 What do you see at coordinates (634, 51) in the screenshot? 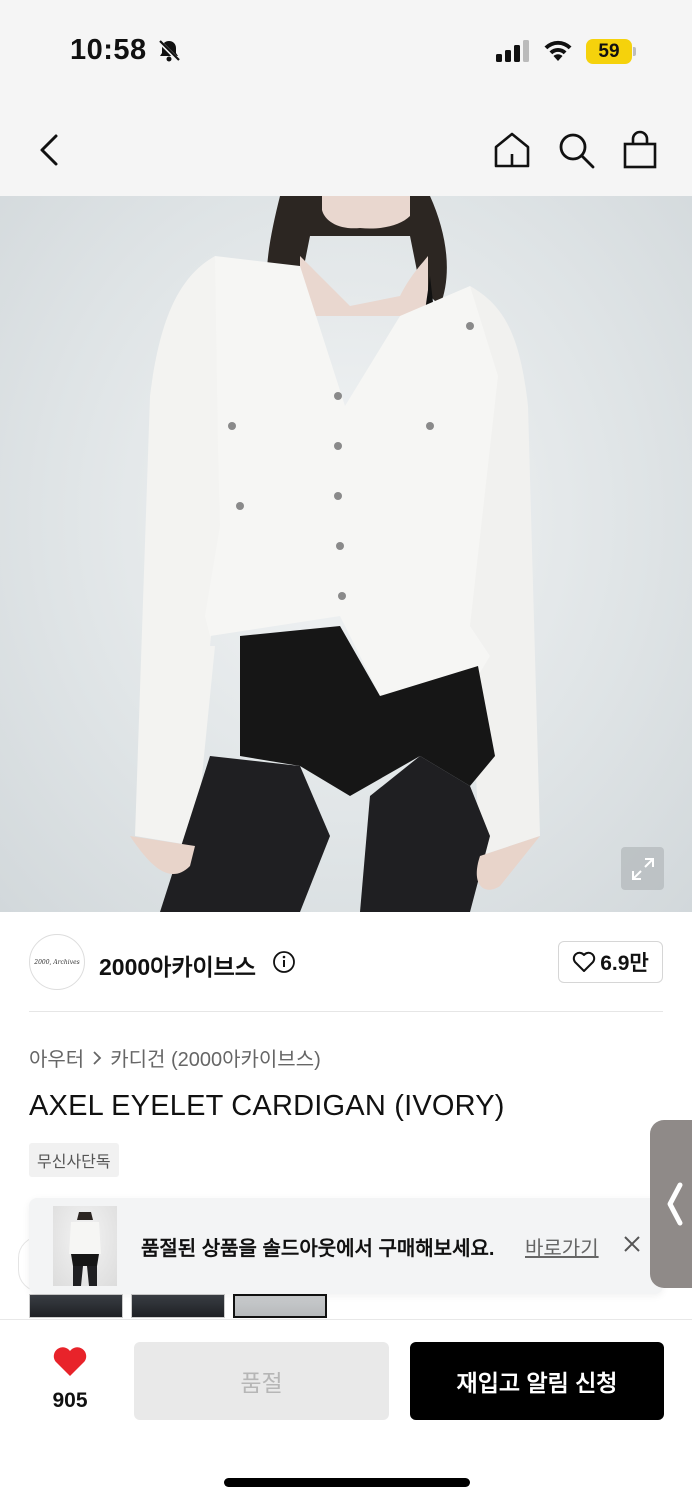
I see `battery-tip` at bounding box center [634, 51].